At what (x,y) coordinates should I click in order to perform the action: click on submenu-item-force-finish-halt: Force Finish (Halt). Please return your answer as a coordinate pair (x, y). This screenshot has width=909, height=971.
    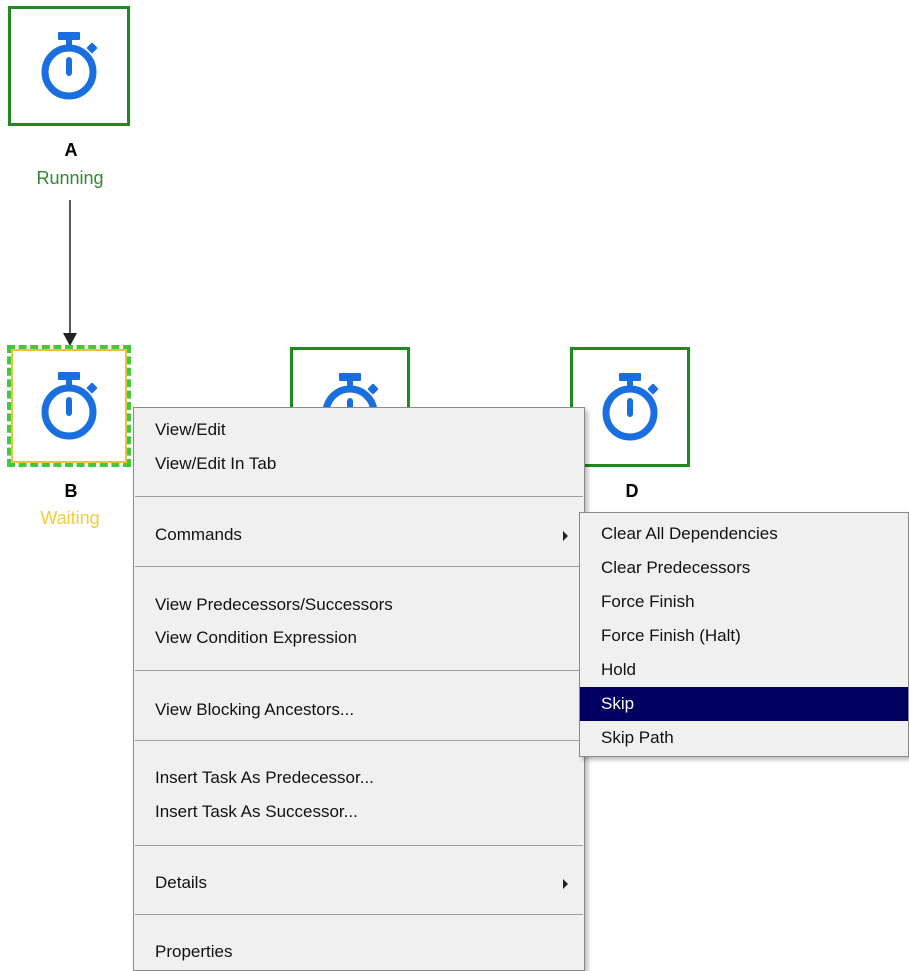
    Looking at the image, I should click on (744, 636).